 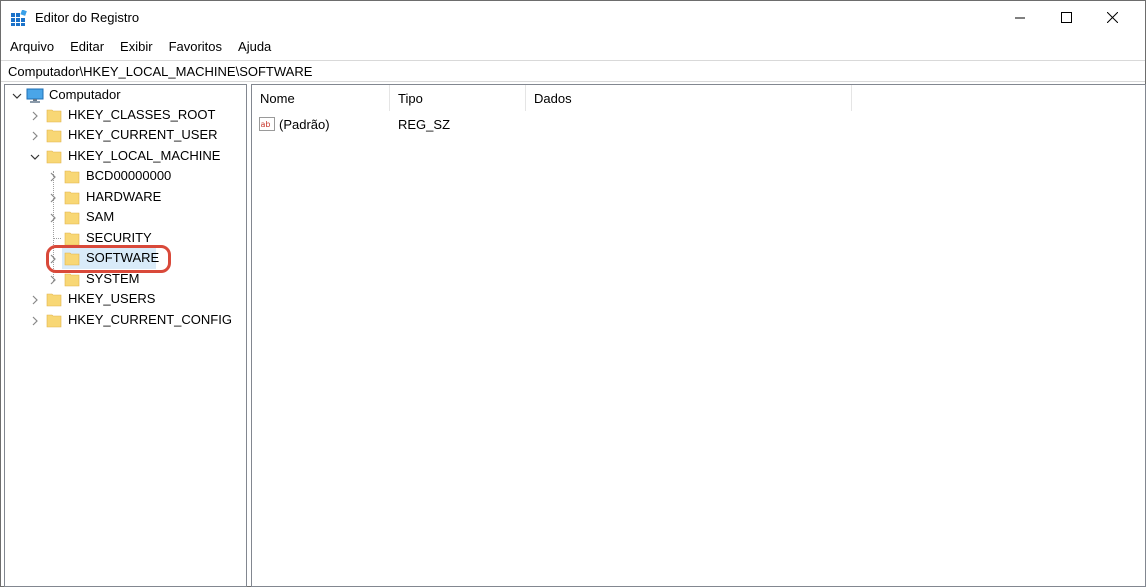 What do you see at coordinates (552, 124) in the screenshot?
I see `value-row: ab (Padrão) REG_SZ` at bounding box center [552, 124].